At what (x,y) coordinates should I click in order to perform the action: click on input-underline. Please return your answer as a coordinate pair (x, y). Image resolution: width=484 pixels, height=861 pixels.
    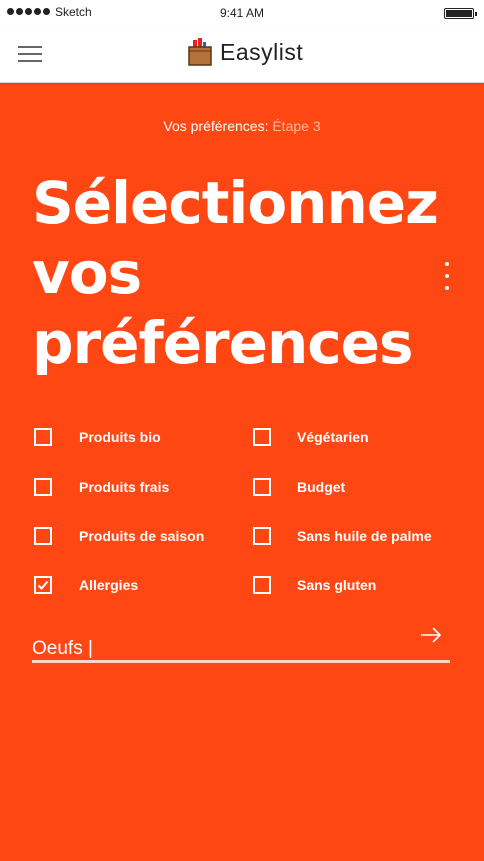
    Looking at the image, I should click on (241, 661).